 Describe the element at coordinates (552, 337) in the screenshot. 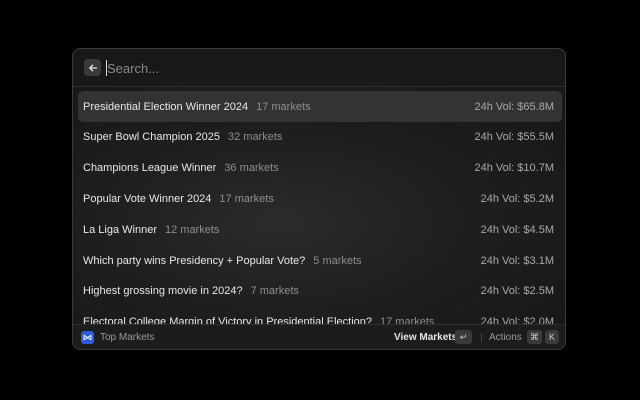

I see `k-key: K` at that location.